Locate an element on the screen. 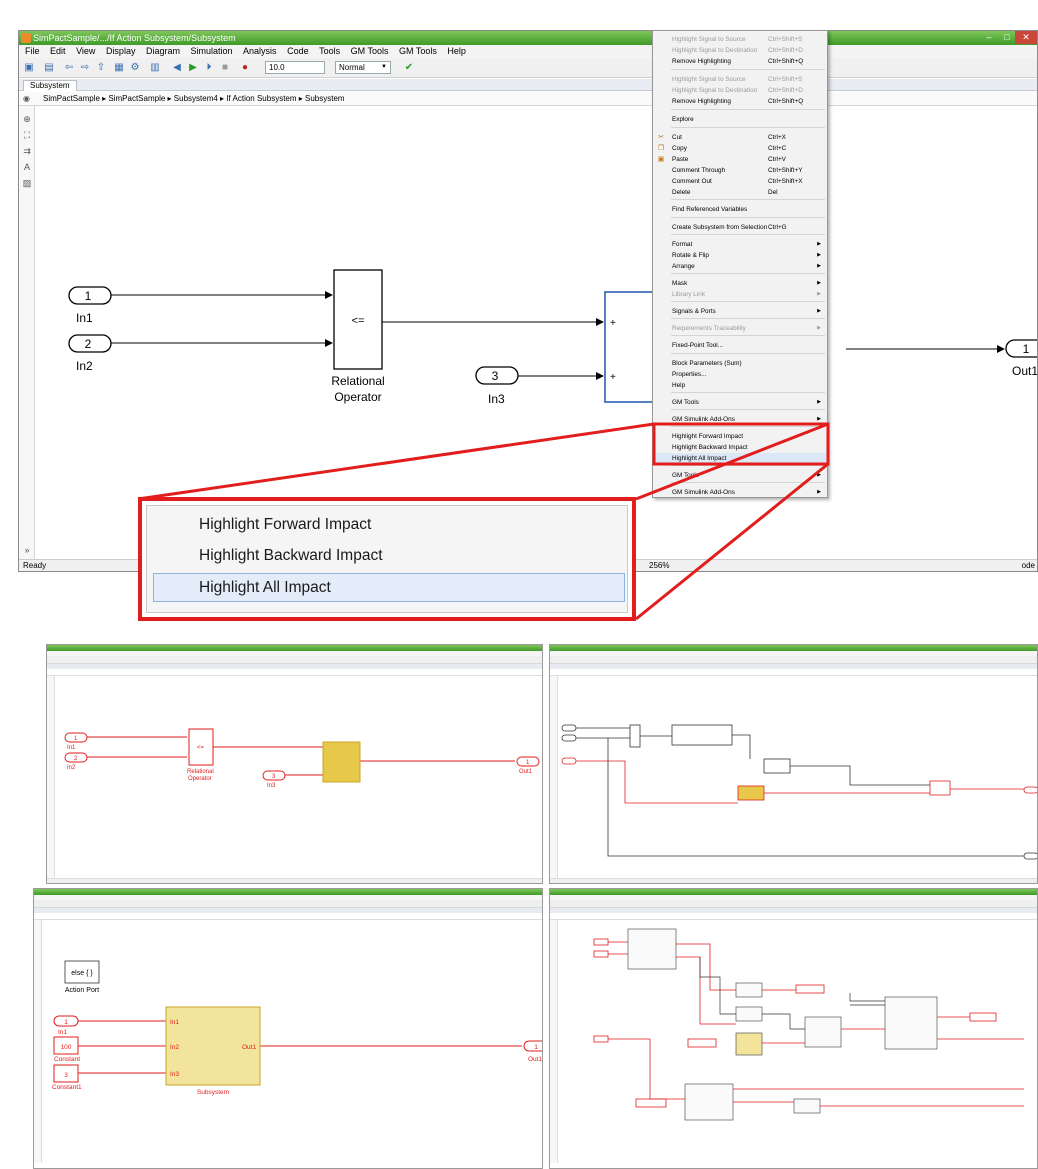 This screenshot has width=1038, height=1169. menu-item-requirements-traceability: Requirements Traceability ▶ is located at coordinates (740, 328).